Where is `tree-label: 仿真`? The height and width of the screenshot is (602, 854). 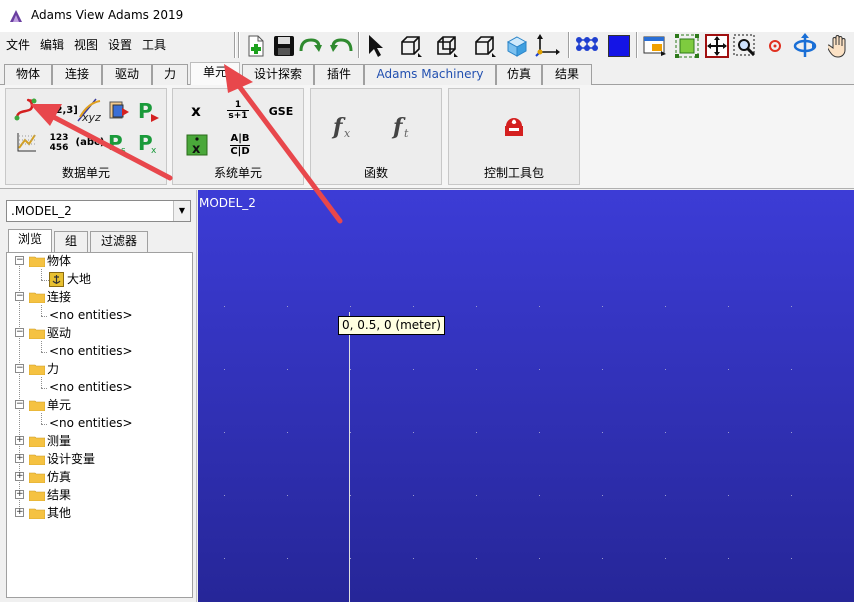
tree-label: 仿真 is located at coordinates (59, 477).